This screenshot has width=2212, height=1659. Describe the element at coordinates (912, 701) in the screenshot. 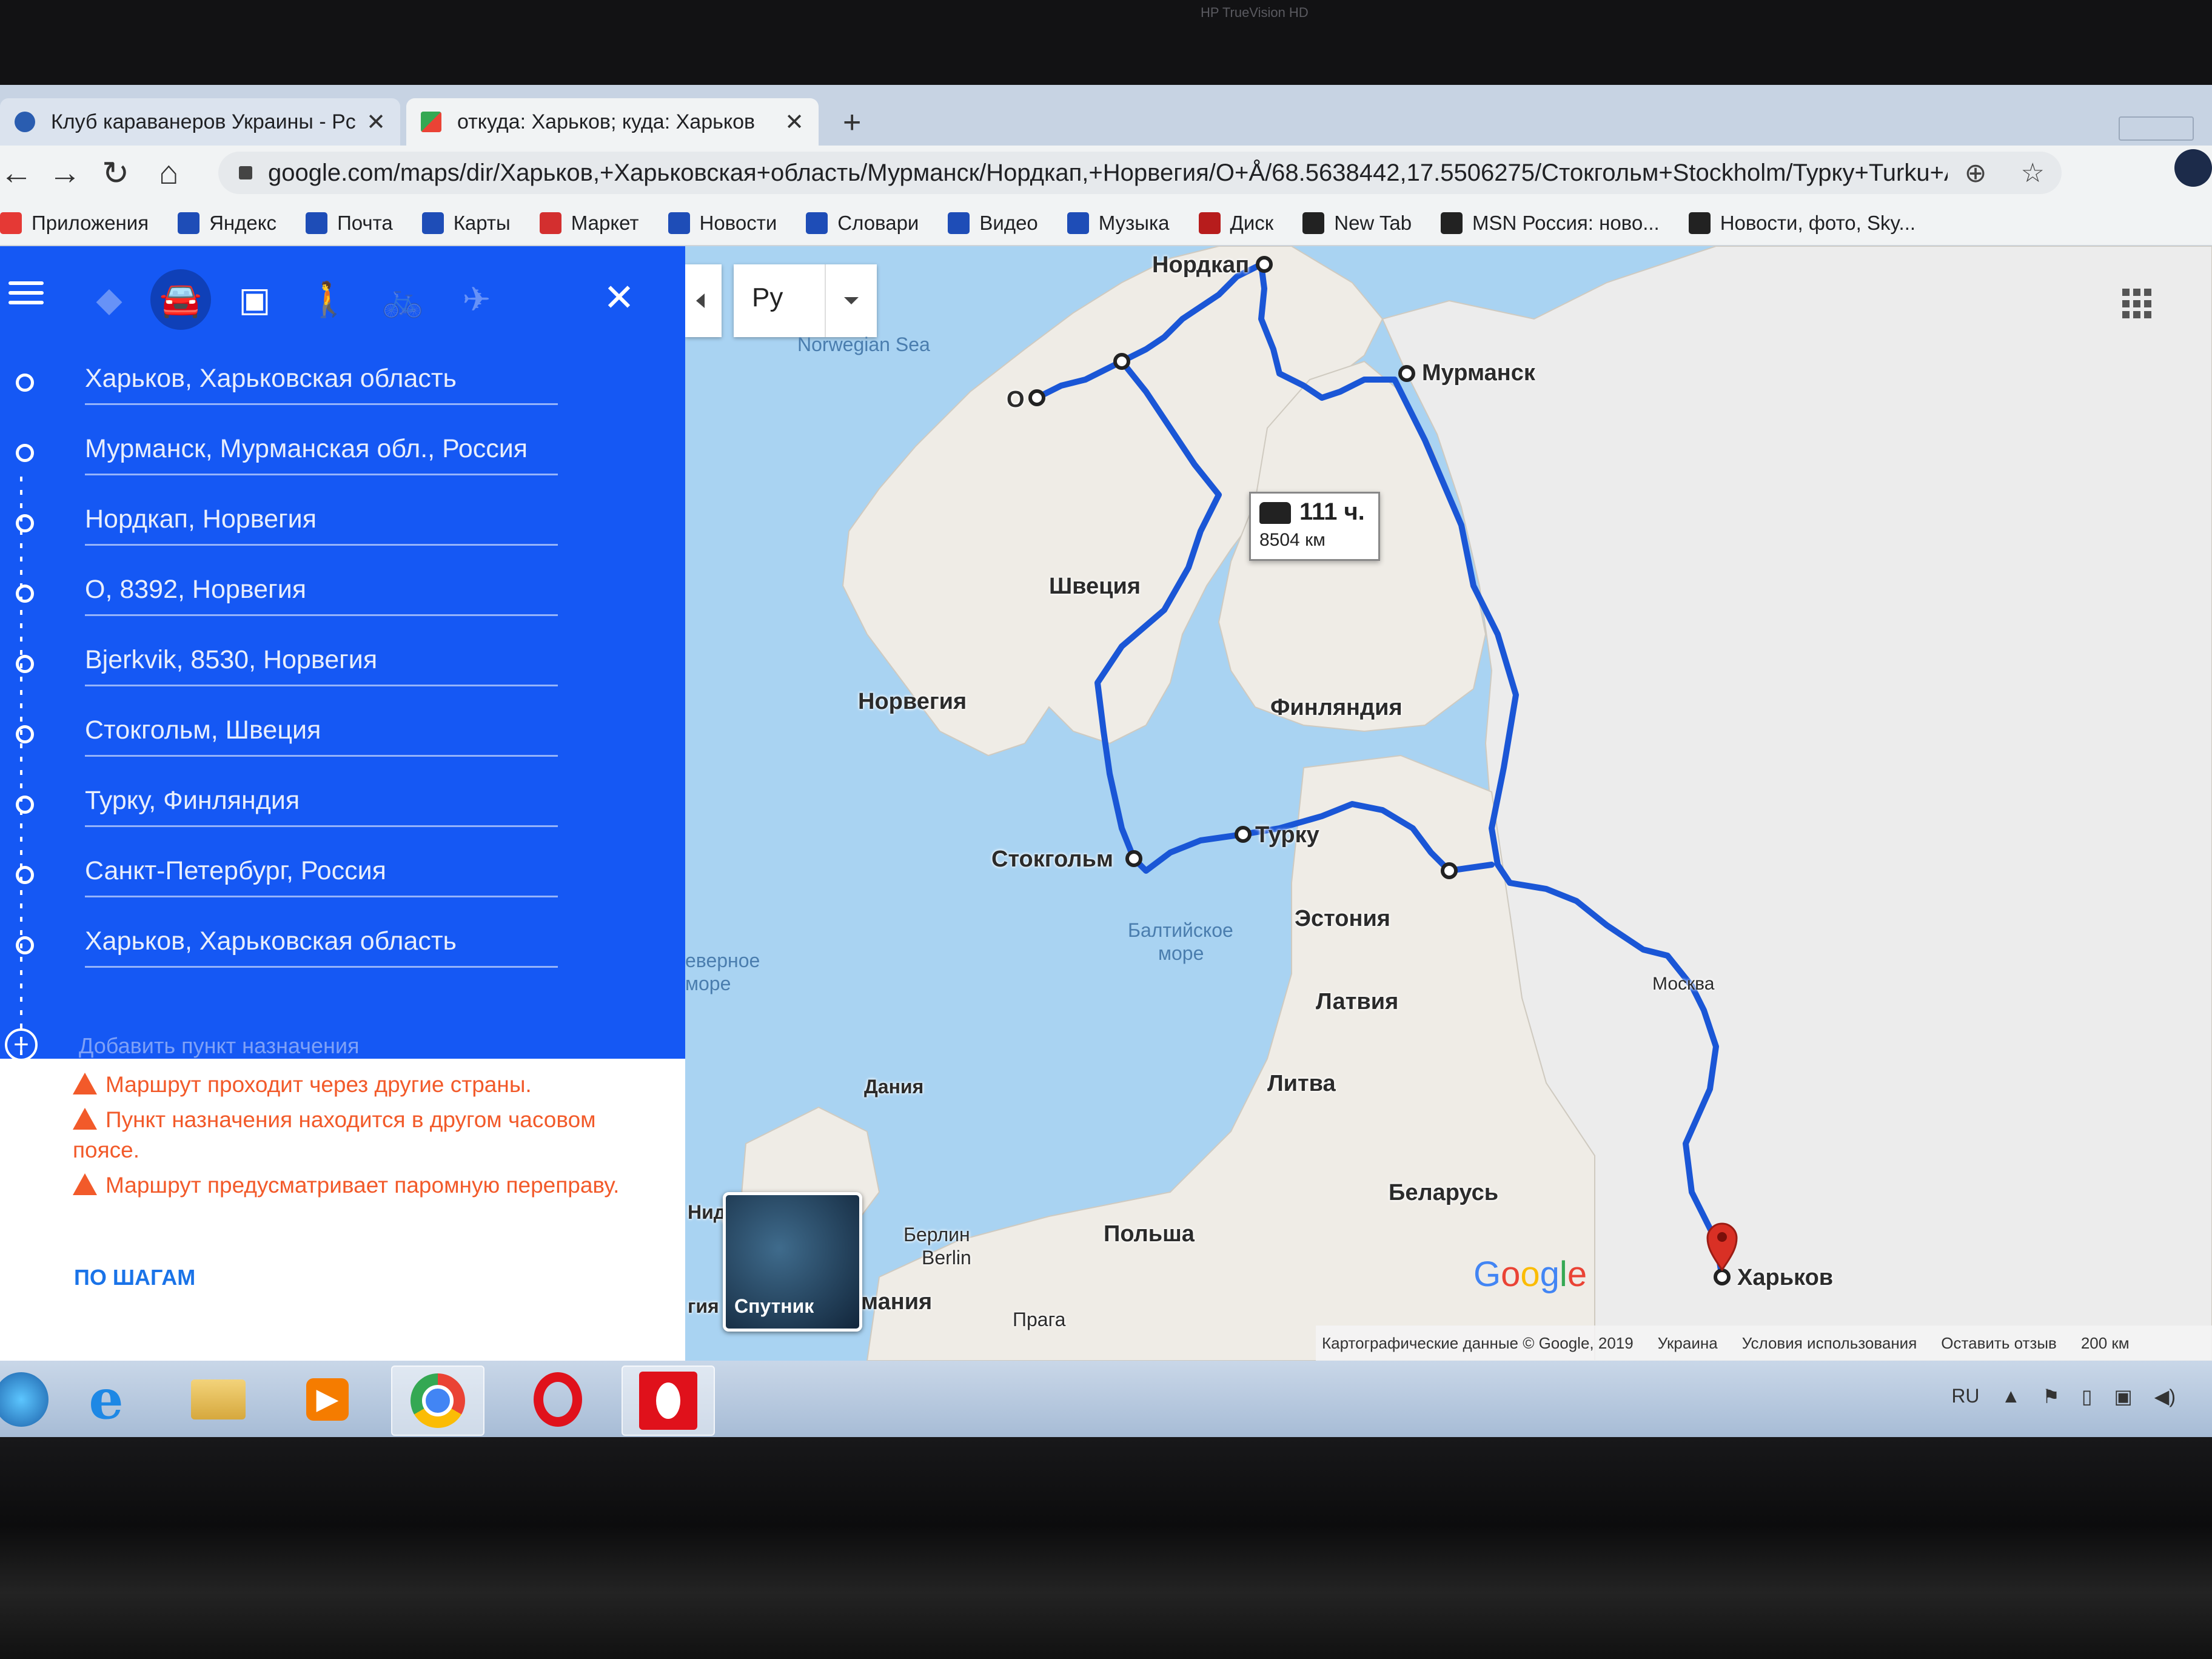

I see `map-label-norway: Норвегия` at that location.